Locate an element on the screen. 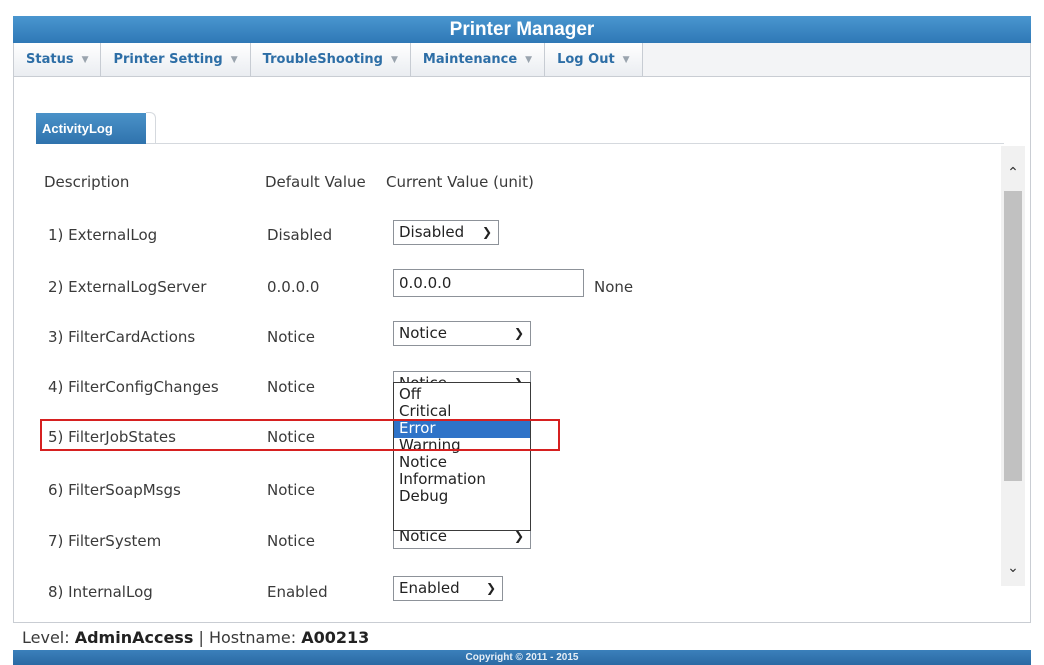 This screenshot has height=665, width=1044. row-default-value: 0.0.0.0 is located at coordinates (293, 287).